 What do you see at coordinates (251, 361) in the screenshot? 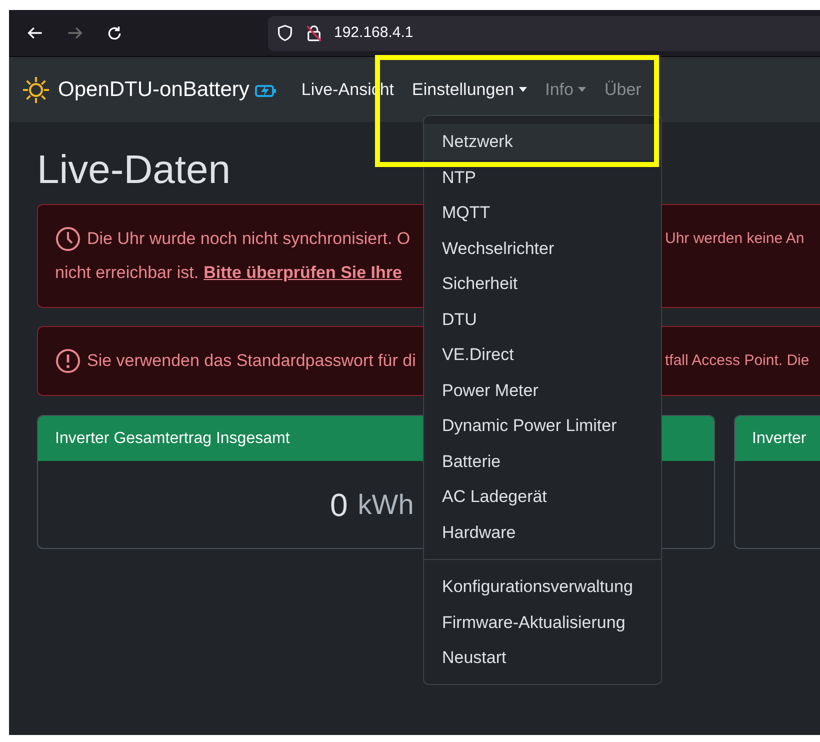
I see `alert-text: Sie verwenden das Standardpasswort für di` at bounding box center [251, 361].